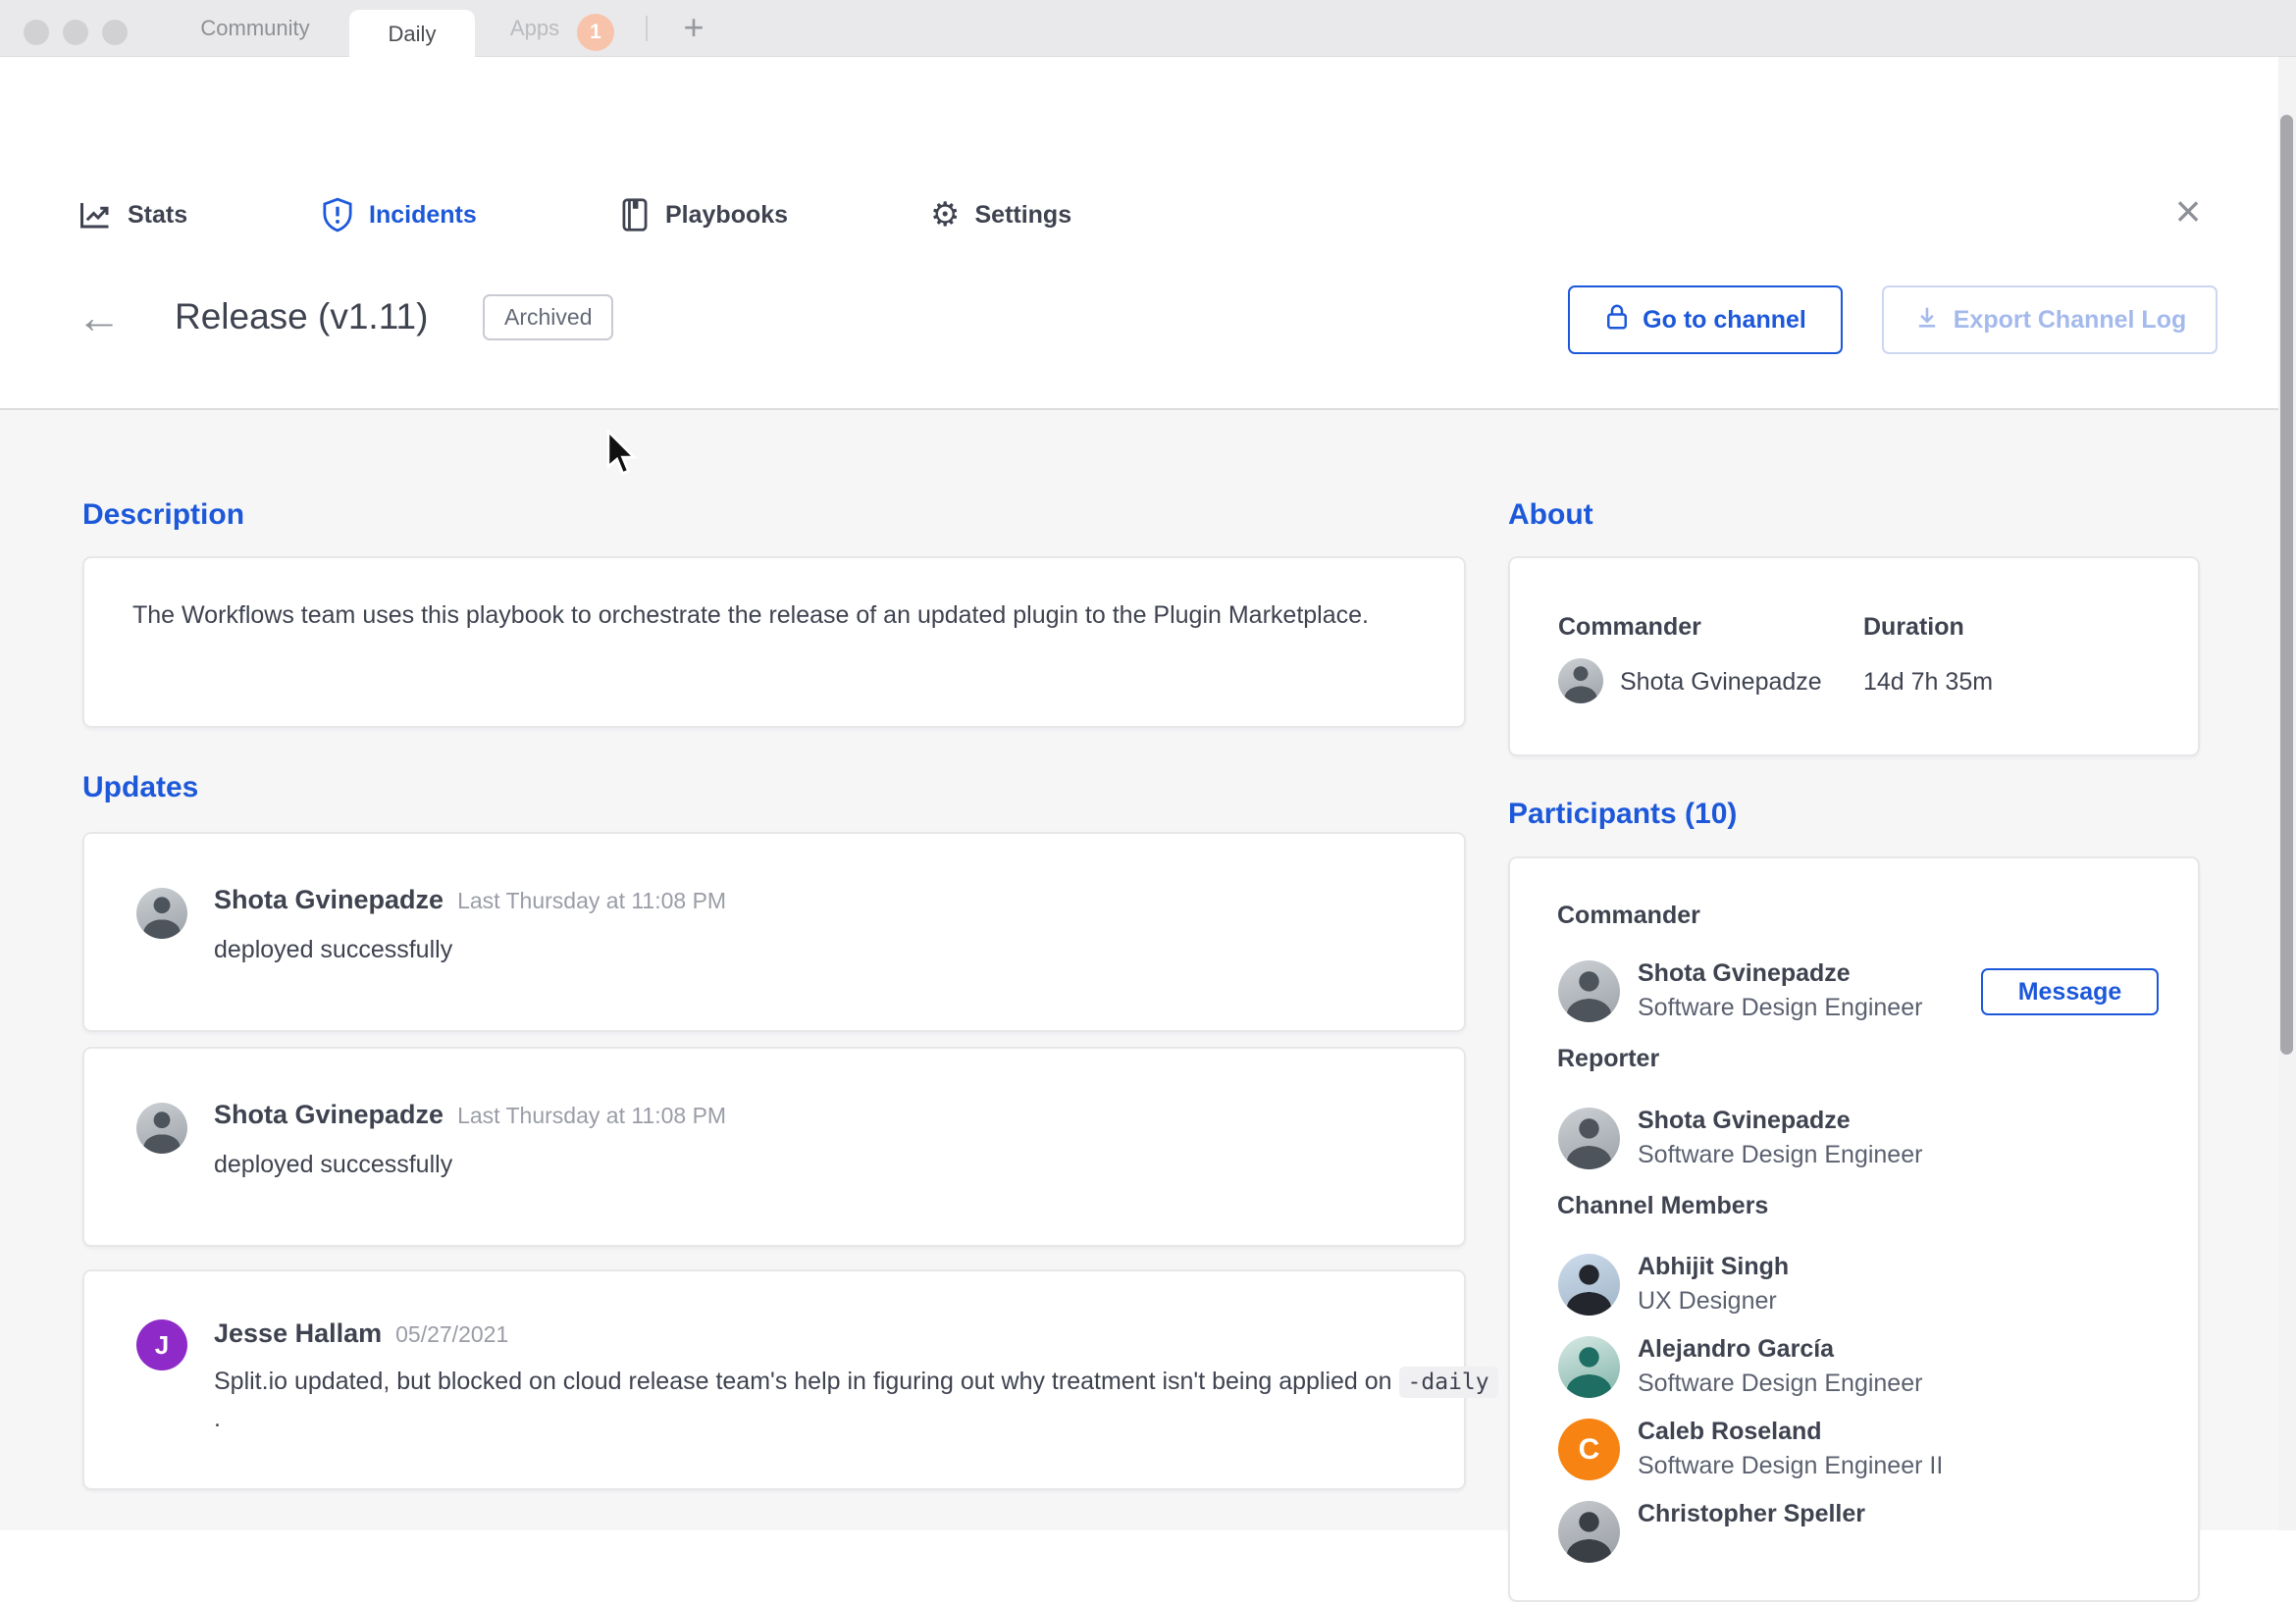 This screenshot has height=1602, width=2296. What do you see at coordinates (1713, 1267) in the screenshot?
I see `participant-name: Abhijit Singh` at bounding box center [1713, 1267].